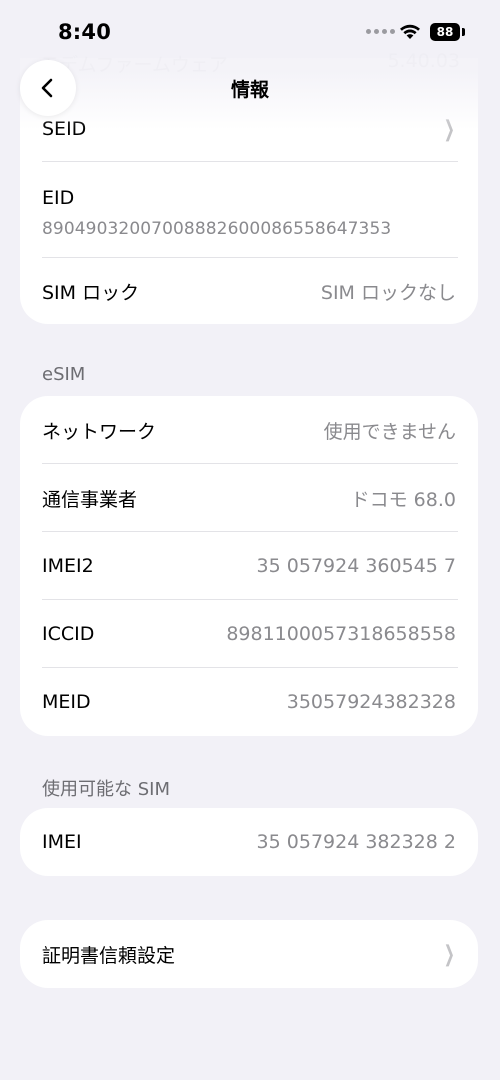 This screenshot has width=500, height=1080. Describe the element at coordinates (449, 954) in the screenshot. I see `chevron-right-icon: ❯` at that location.